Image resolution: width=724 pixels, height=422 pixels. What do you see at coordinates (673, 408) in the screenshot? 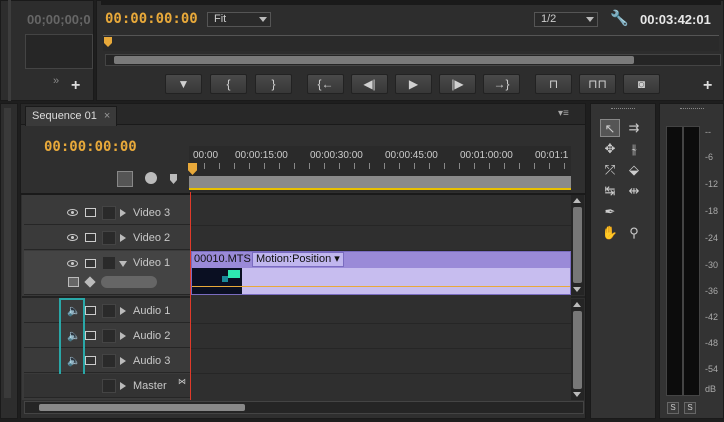
I see `solo-left-button: S` at bounding box center [673, 408].